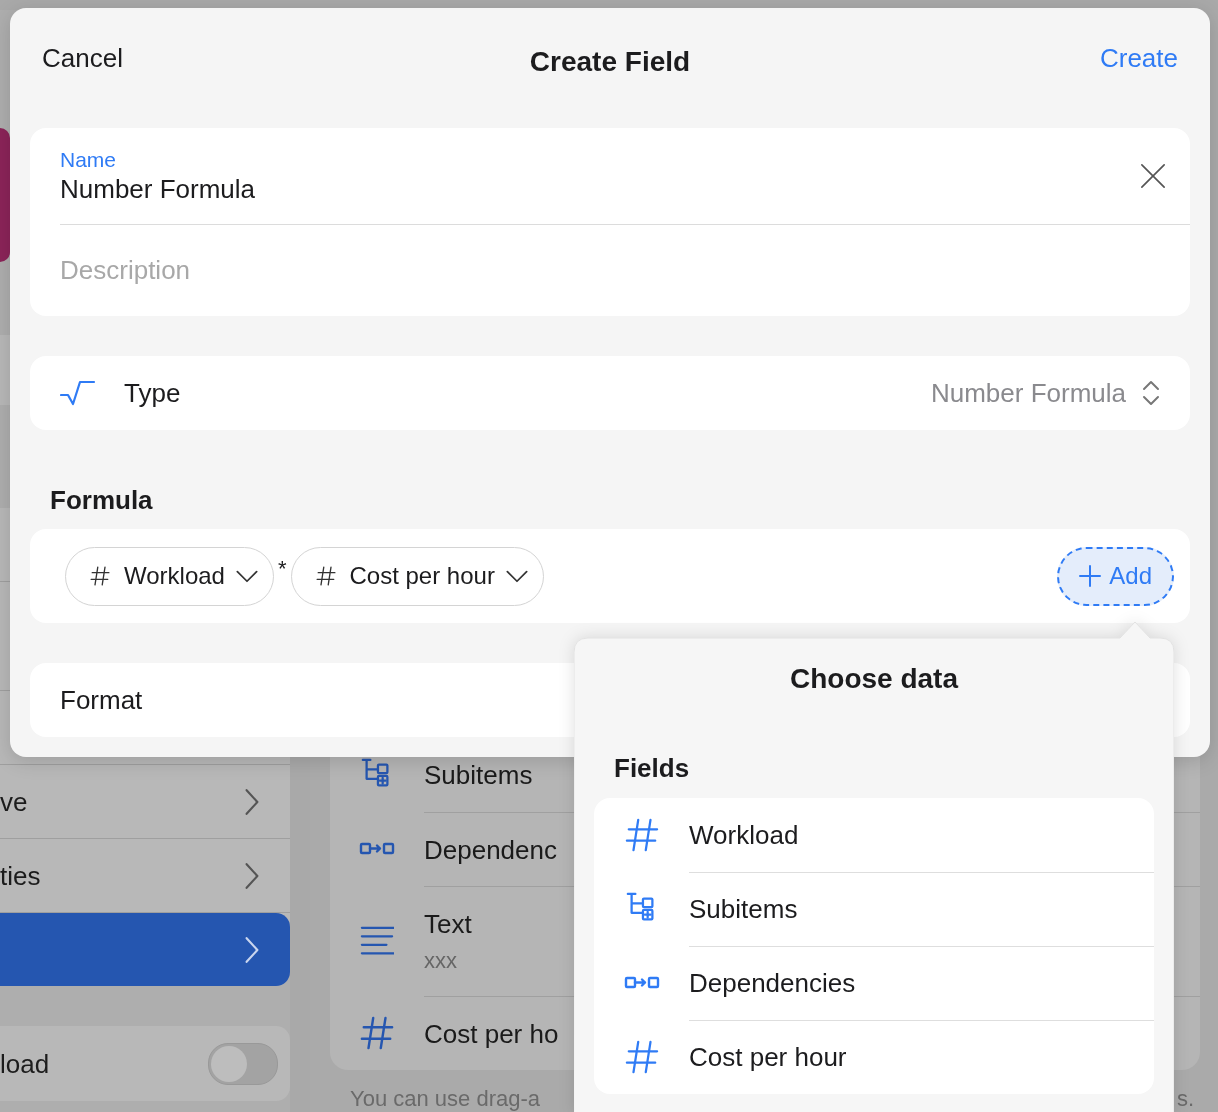 The width and height of the screenshot is (1218, 1112). Describe the element at coordinates (89, 160) in the screenshot. I see `field-label: Name` at that location.